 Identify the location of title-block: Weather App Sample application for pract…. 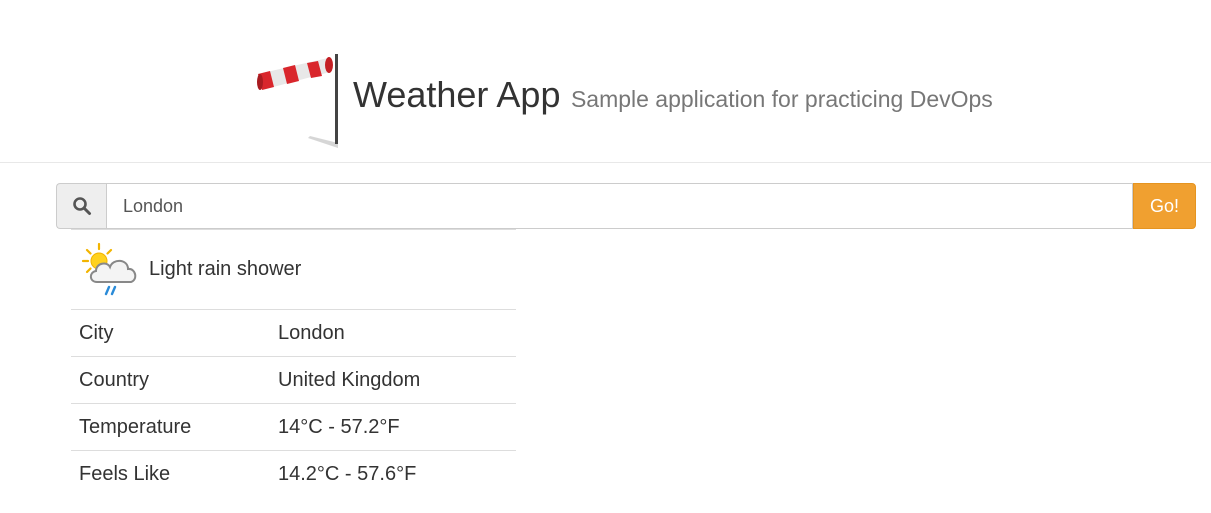
(673, 95).